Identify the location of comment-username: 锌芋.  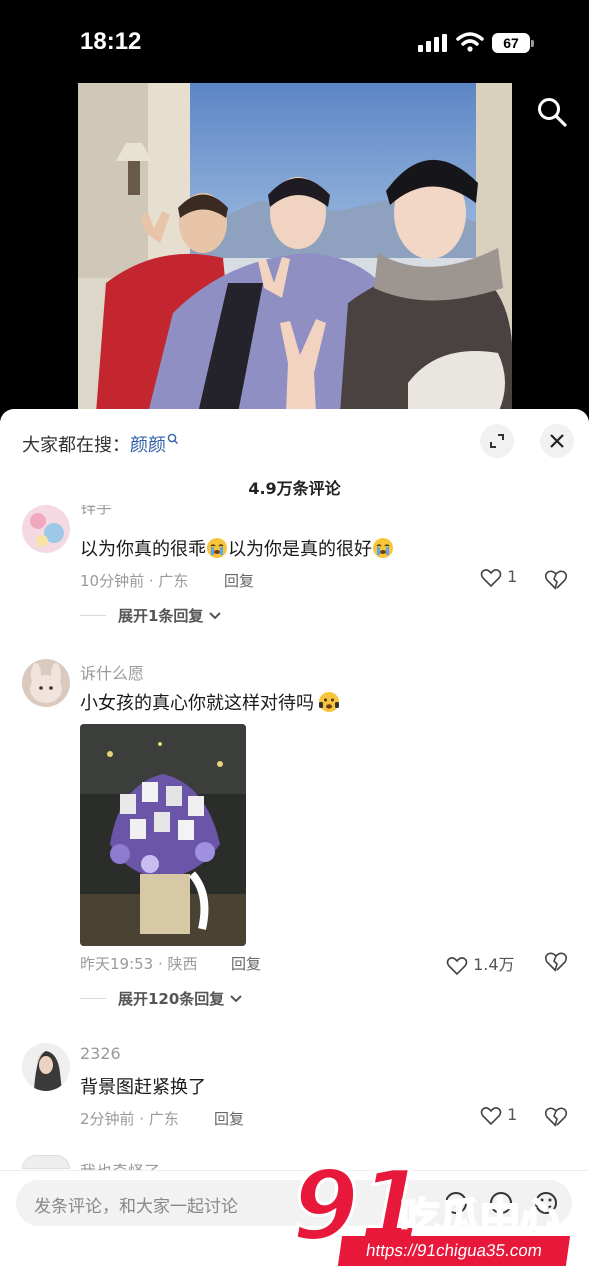
(96, 511).